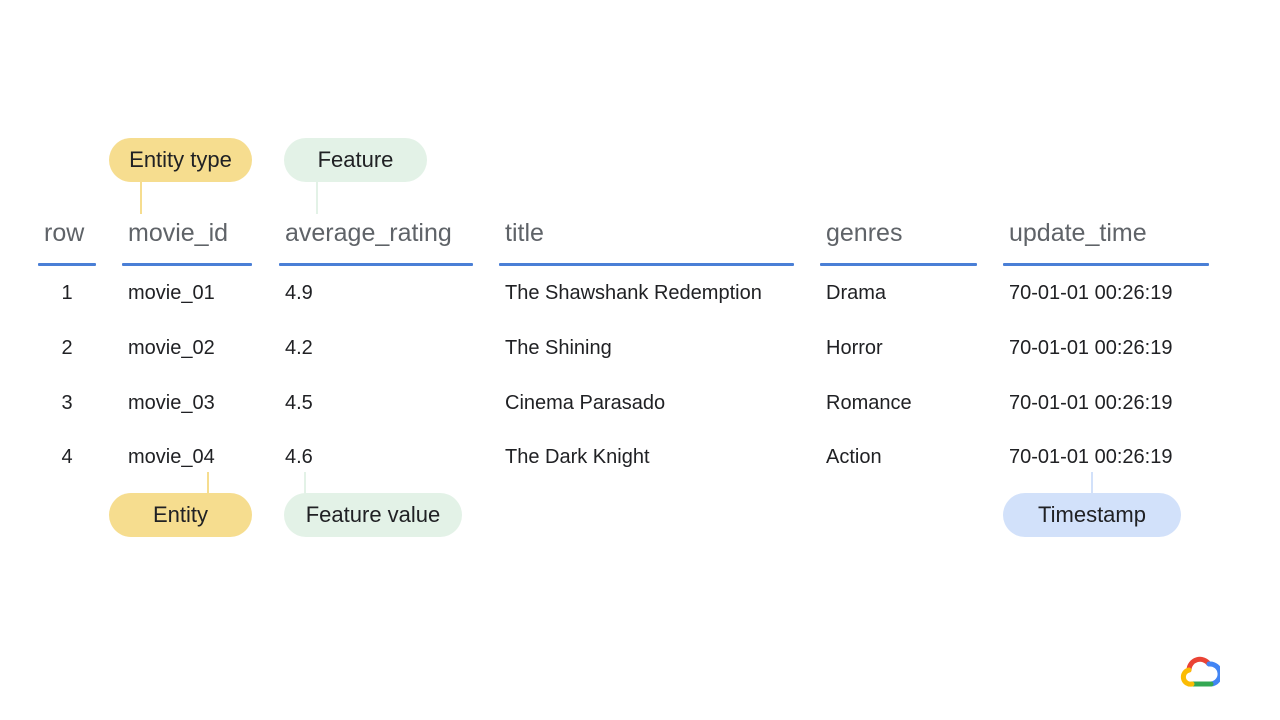 Image resolution: width=1280 pixels, height=720 pixels. What do you see at coordinates (355, 160) in the screenshot?
I see `feature-label: Feature` at bounding box center [355, 160].